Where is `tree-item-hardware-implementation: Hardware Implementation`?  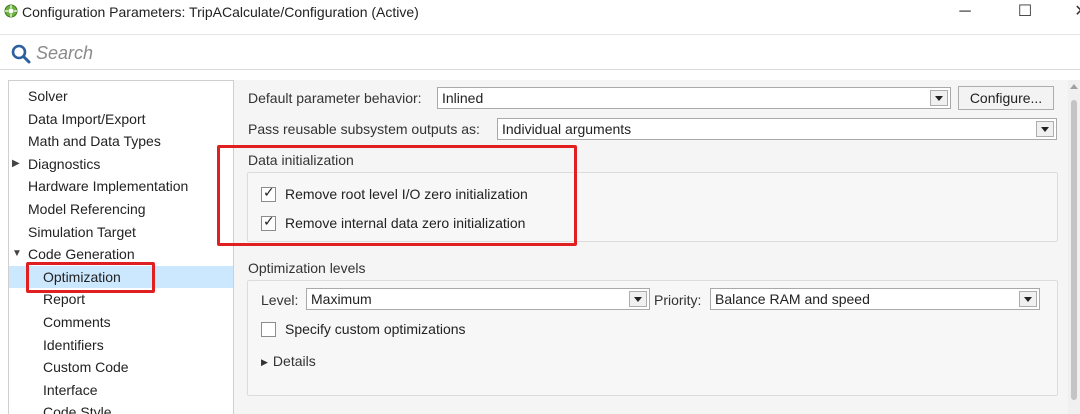
tree-item-hardware-implementation: Hardware Implementation is located at coordinates (121, 186).